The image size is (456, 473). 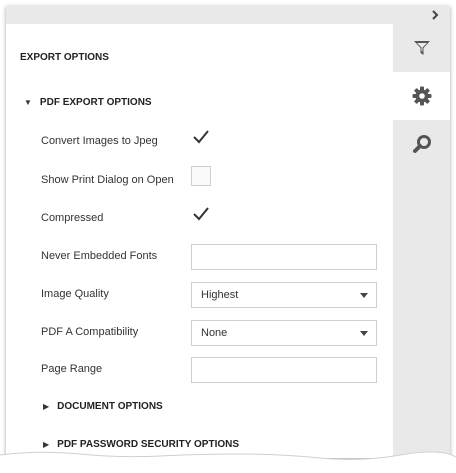 What do you see at coordinates (64, 57) in the screenshot?
I see `panel-title: EXPORT OPTIONS` at bounding box center [64, 57].